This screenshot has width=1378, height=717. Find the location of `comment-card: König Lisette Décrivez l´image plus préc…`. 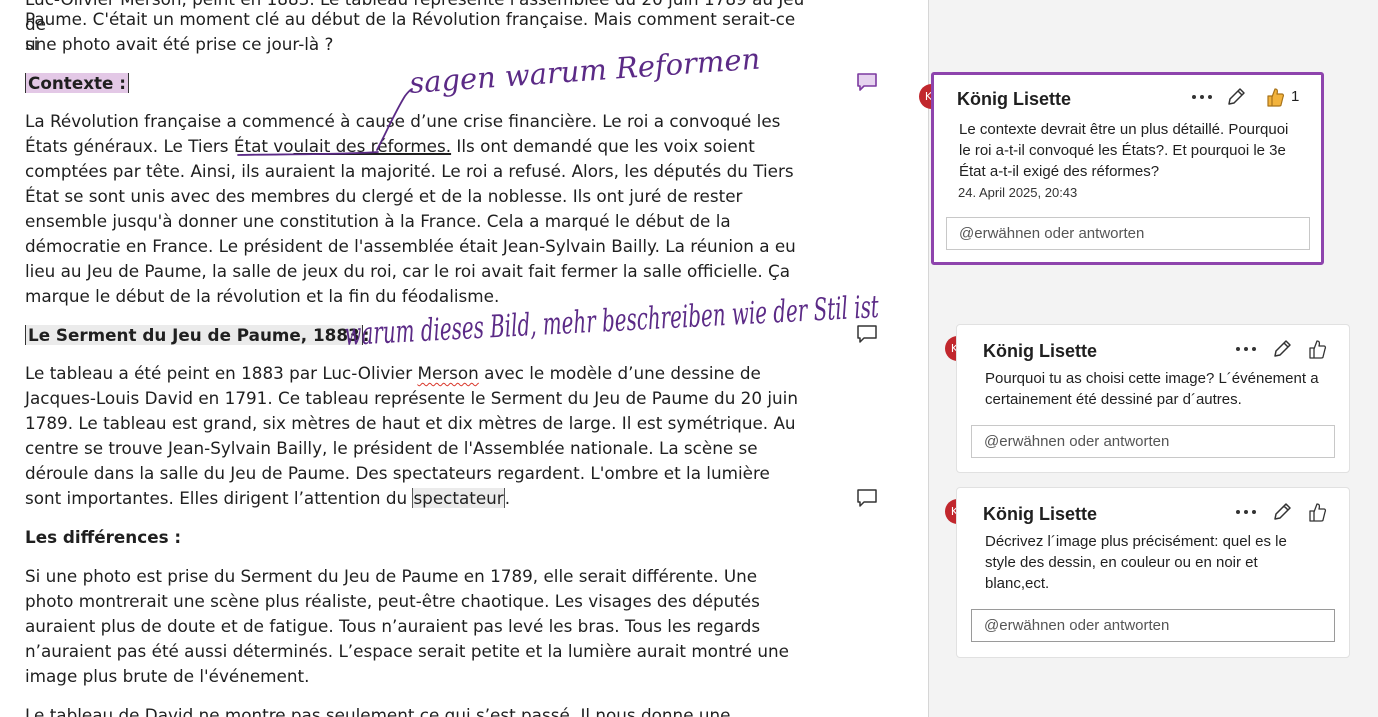

comment-card: König Lisette Décrivez l´image plus préc… is located at coordinates (1153, 572).